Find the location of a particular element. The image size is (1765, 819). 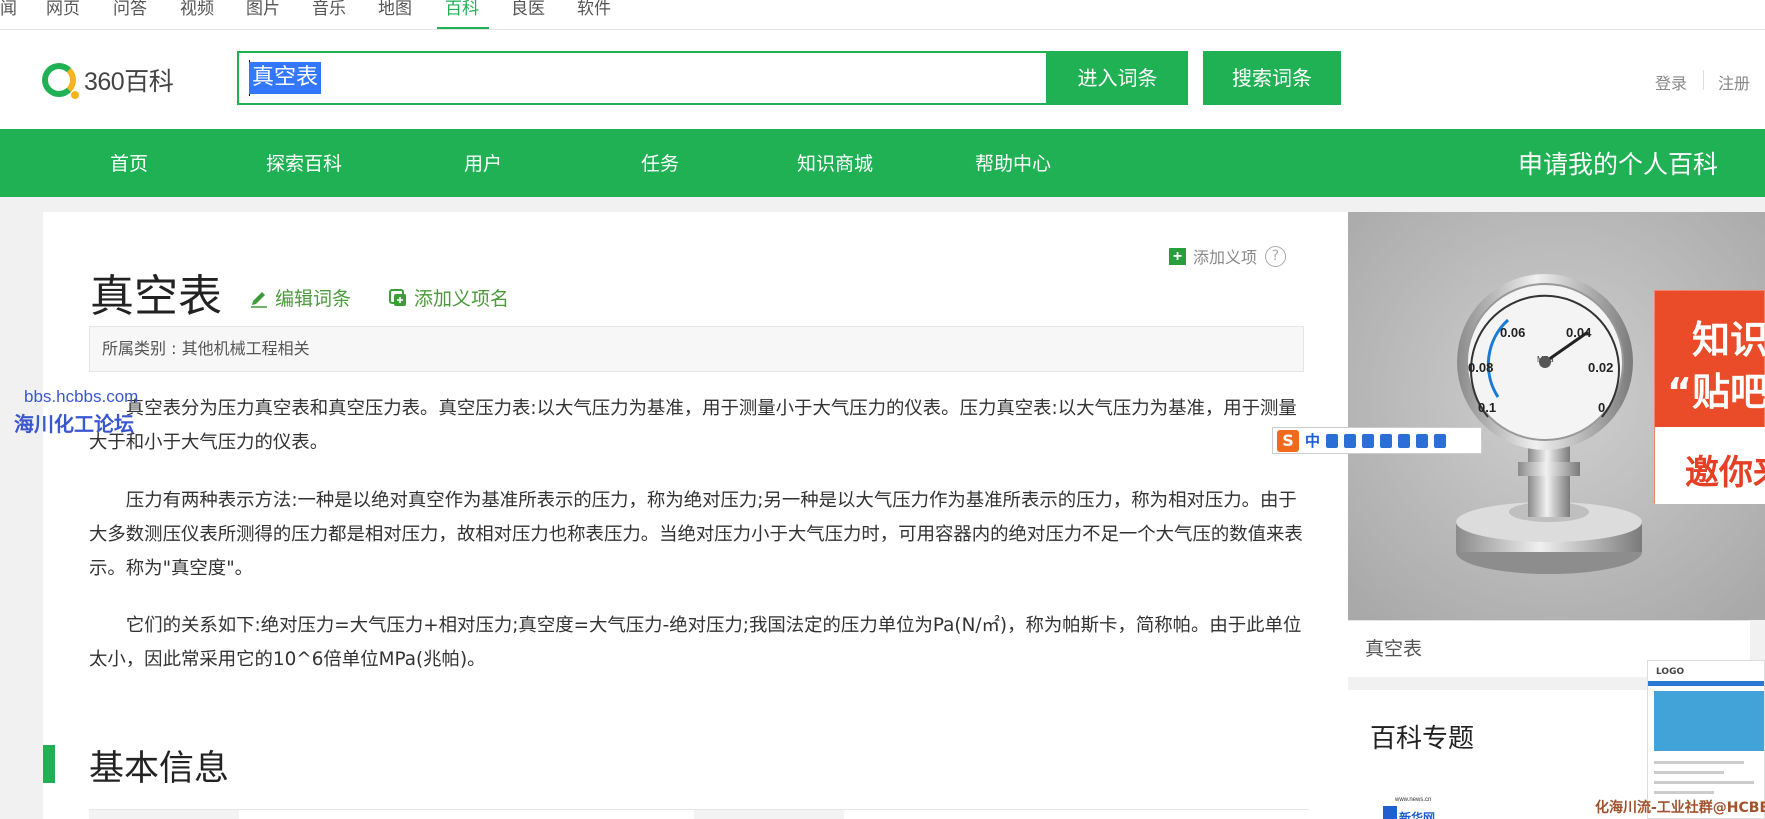

add-sense-name-link: 添加义项名 is located at coordinates (448, 297).